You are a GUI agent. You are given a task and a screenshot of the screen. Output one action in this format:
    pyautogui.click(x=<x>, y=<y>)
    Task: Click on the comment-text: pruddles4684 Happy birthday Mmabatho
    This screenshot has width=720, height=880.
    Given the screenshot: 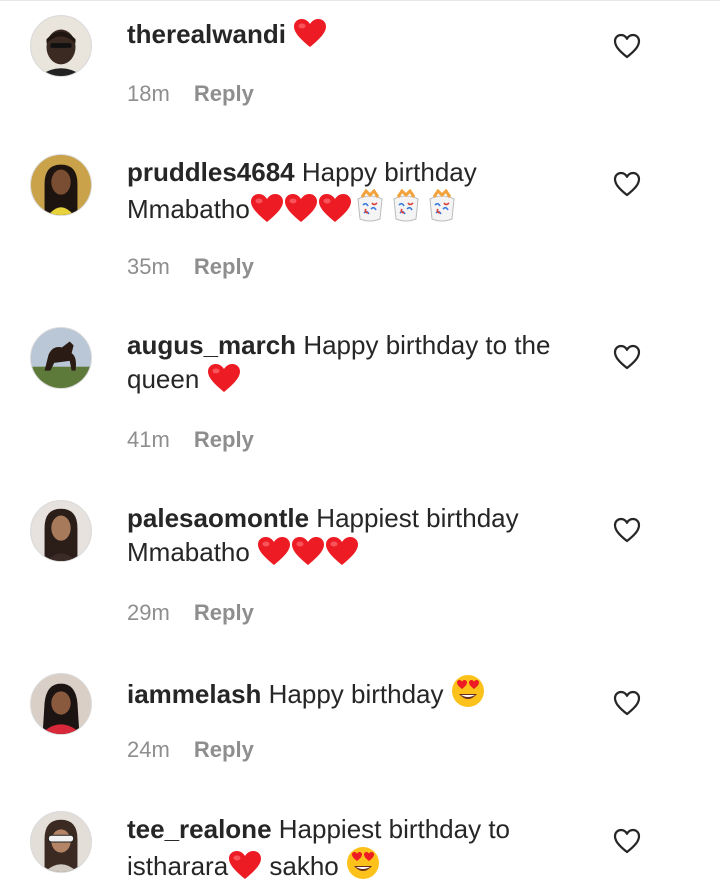 What is the action you would take?
    pyautogui.click(x=362, y=193)
    